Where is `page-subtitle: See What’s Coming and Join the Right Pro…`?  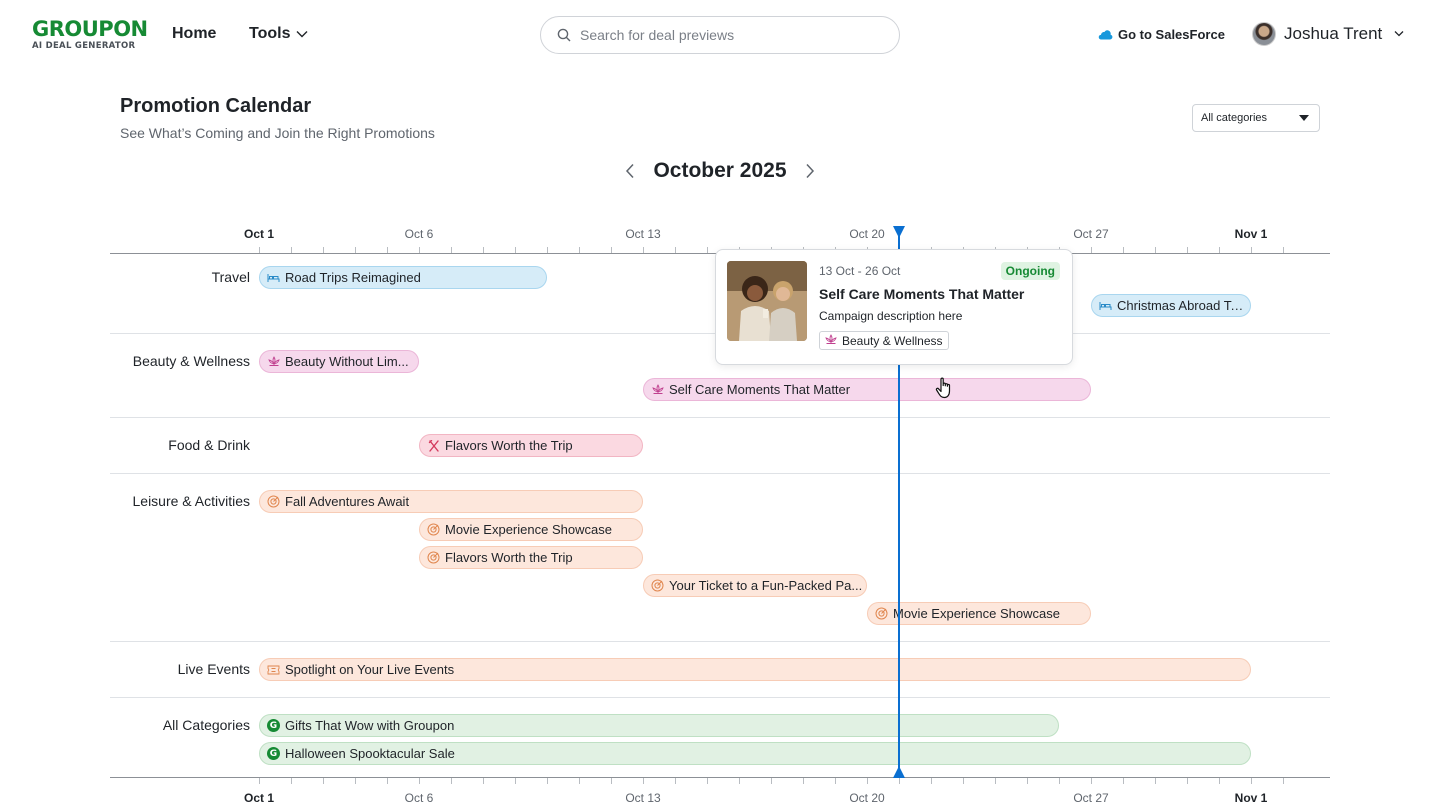
page-subtitle: See What’s Coming and Join the Right Pro… is located at coordinates (277, 133).